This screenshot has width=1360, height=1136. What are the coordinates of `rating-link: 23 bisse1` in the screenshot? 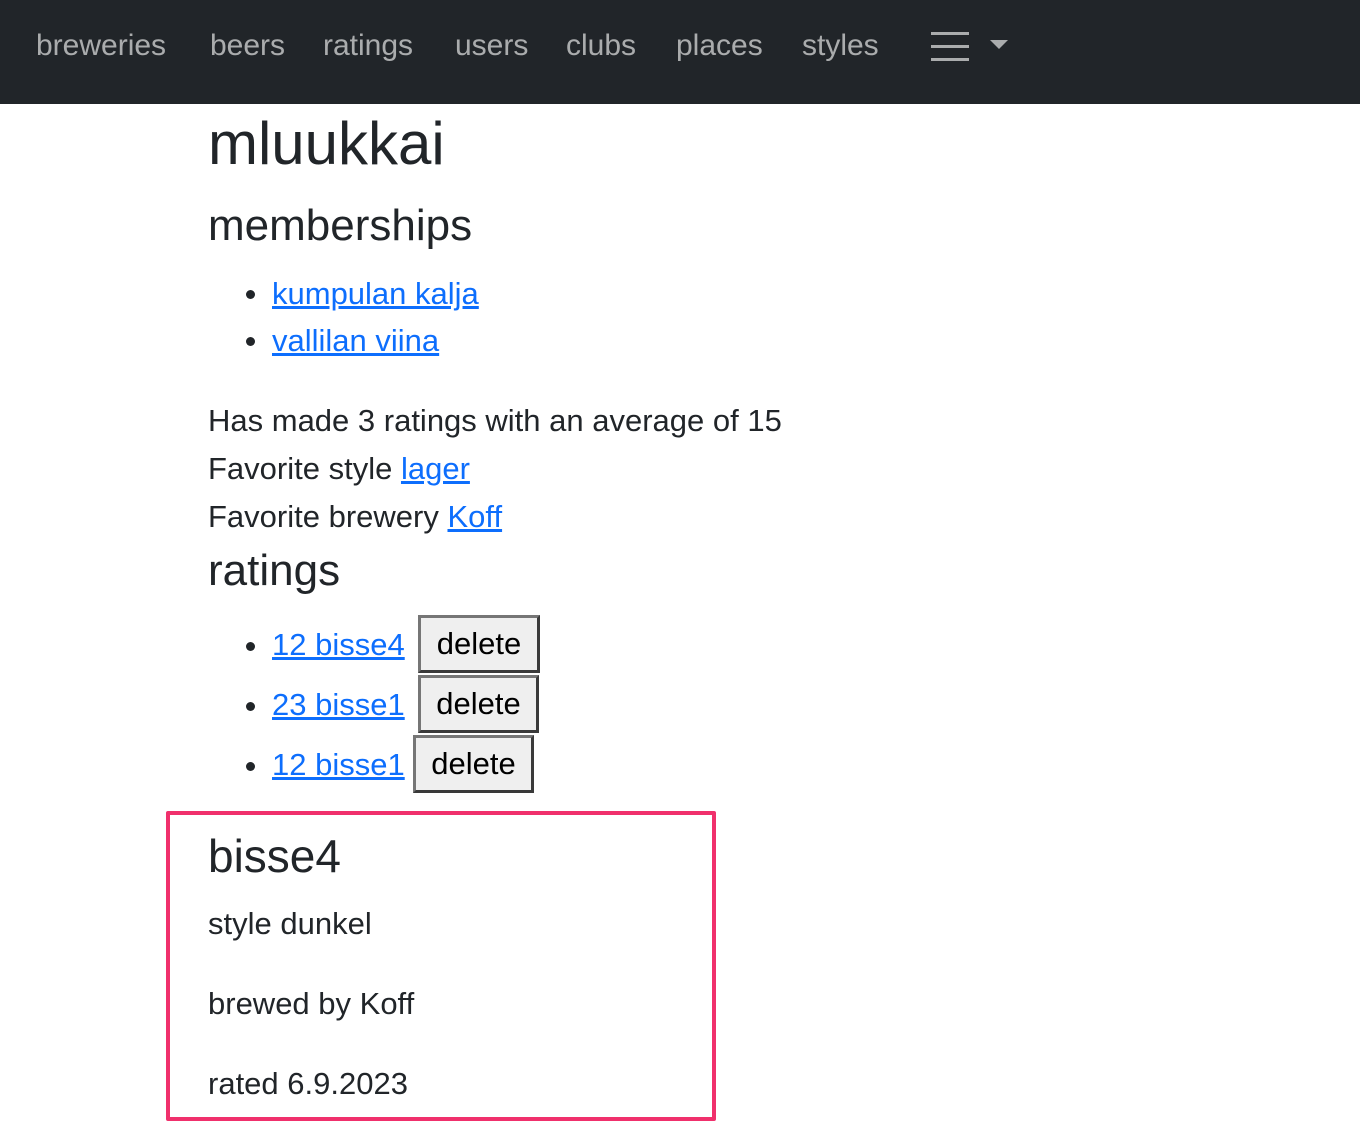 It's located at (338, 705).